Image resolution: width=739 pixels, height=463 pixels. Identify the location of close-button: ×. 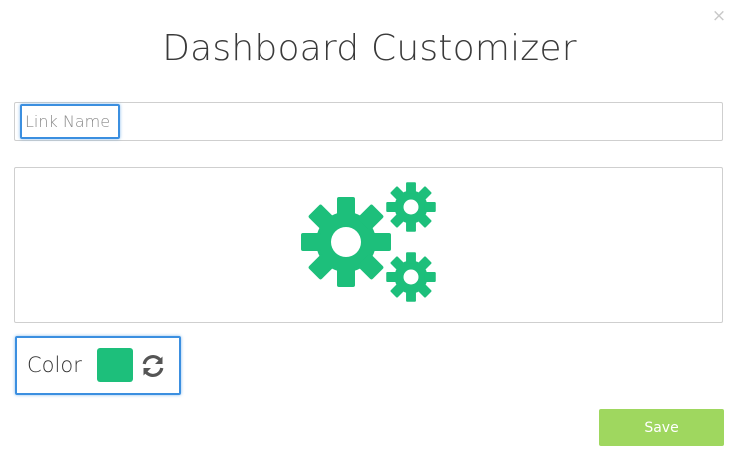
(719, 16).